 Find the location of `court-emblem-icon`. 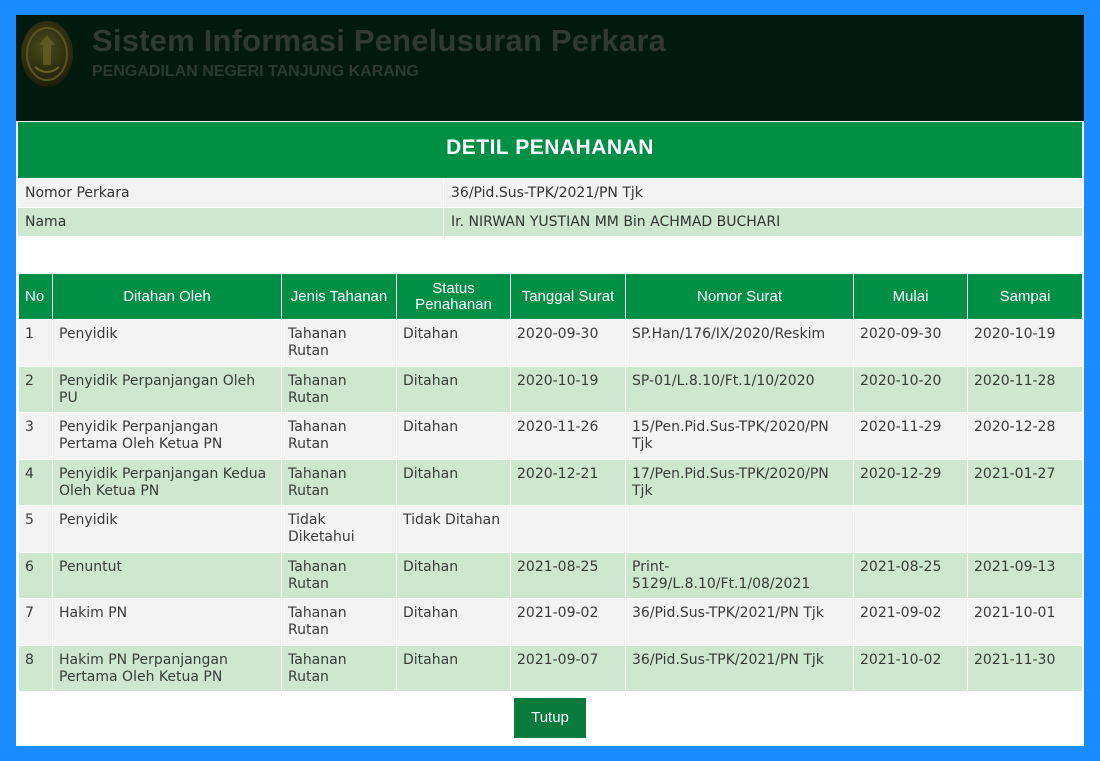

court-emblem-icon is located at coordinates (47, 54).